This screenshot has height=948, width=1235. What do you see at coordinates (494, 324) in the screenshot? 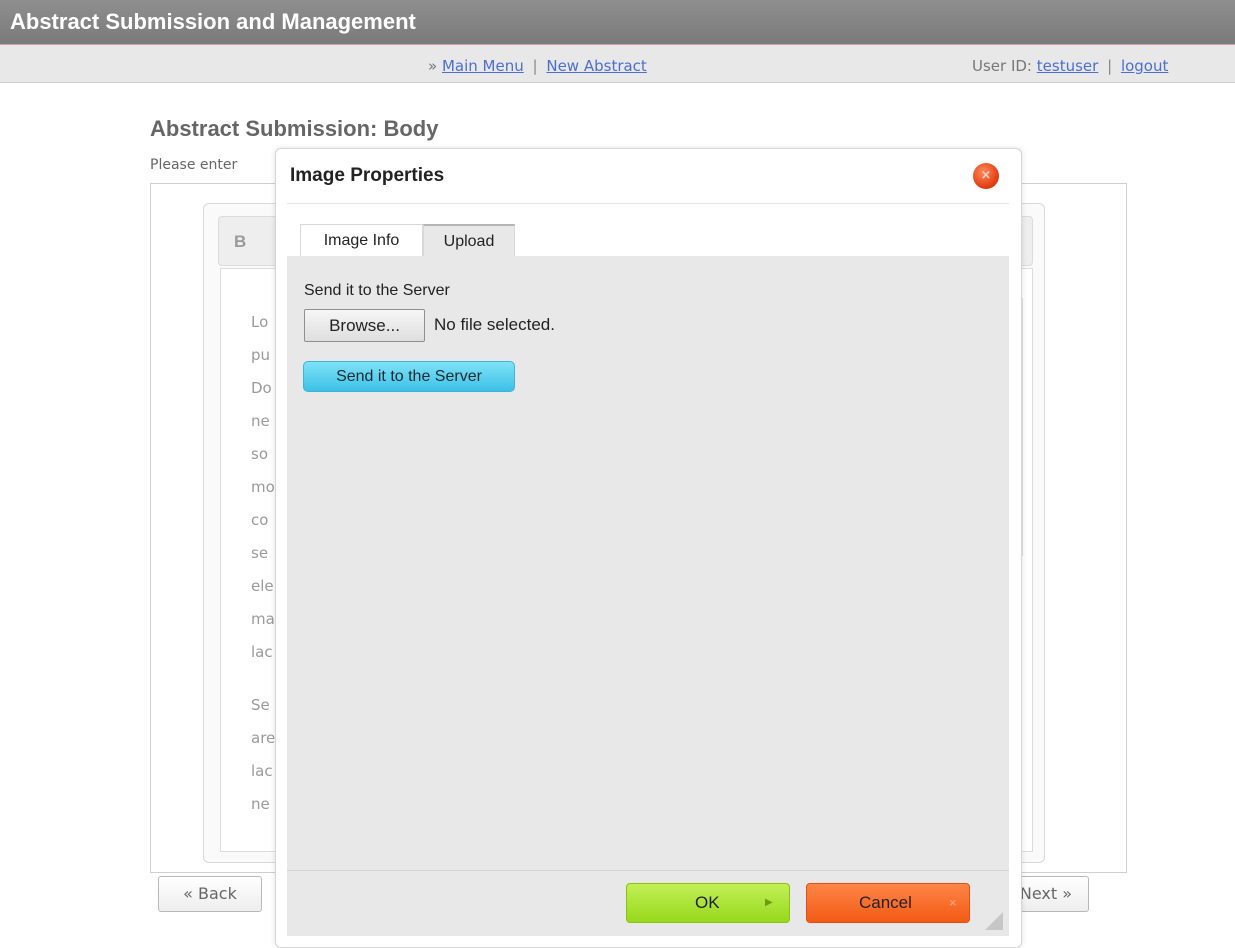
I see `file-status: No file selected.` at bounding box center [494, 324].